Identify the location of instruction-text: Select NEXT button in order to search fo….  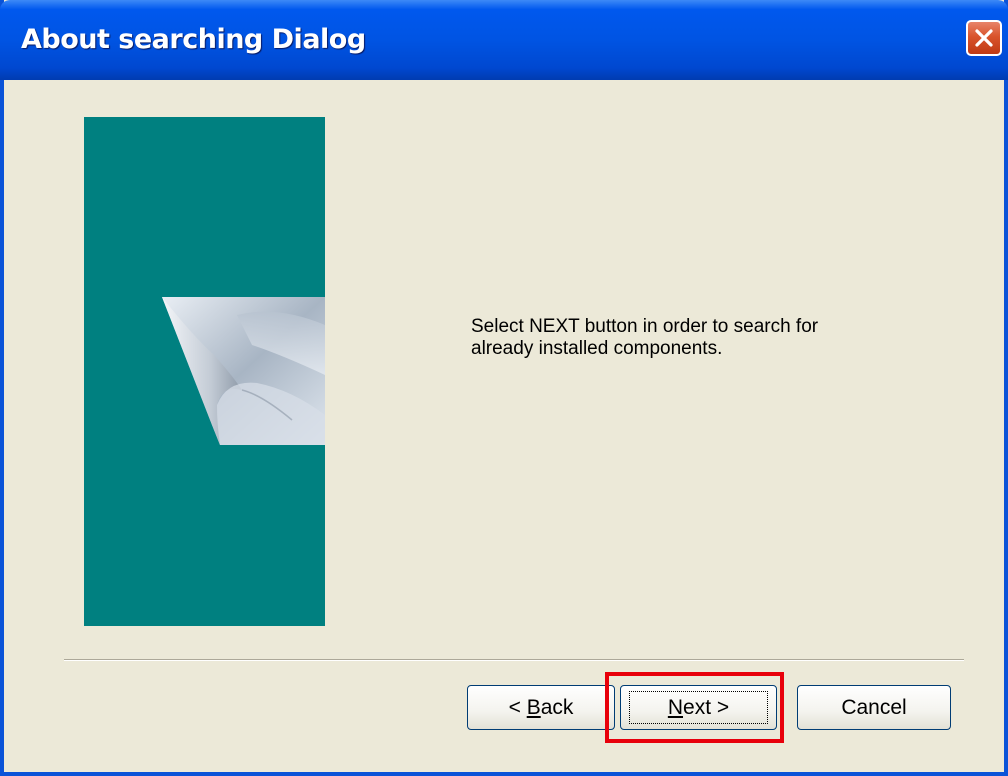
(681, 338).